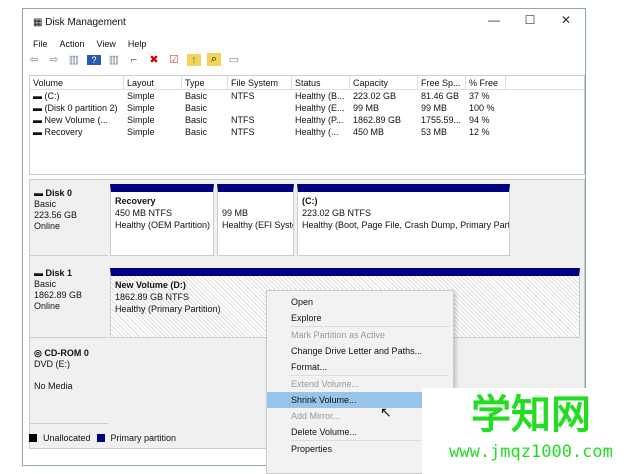 The height and width of the screenshot is (474, 640). Describe the element at coordinates (377, 120) in the screenshot. I see `cell: 1862.89 GB` at that location.